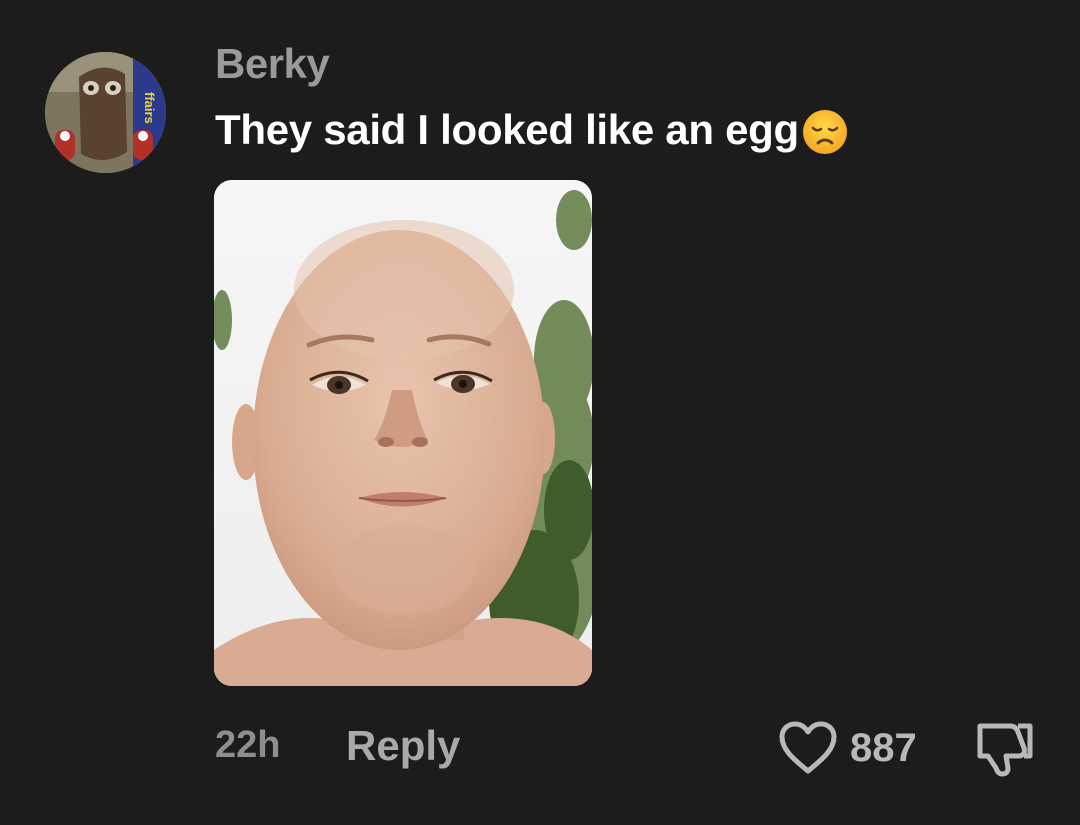 The height and width of the screenshot is (825, 1080). I want to click on avatar: ffairs, so click(105, 112).